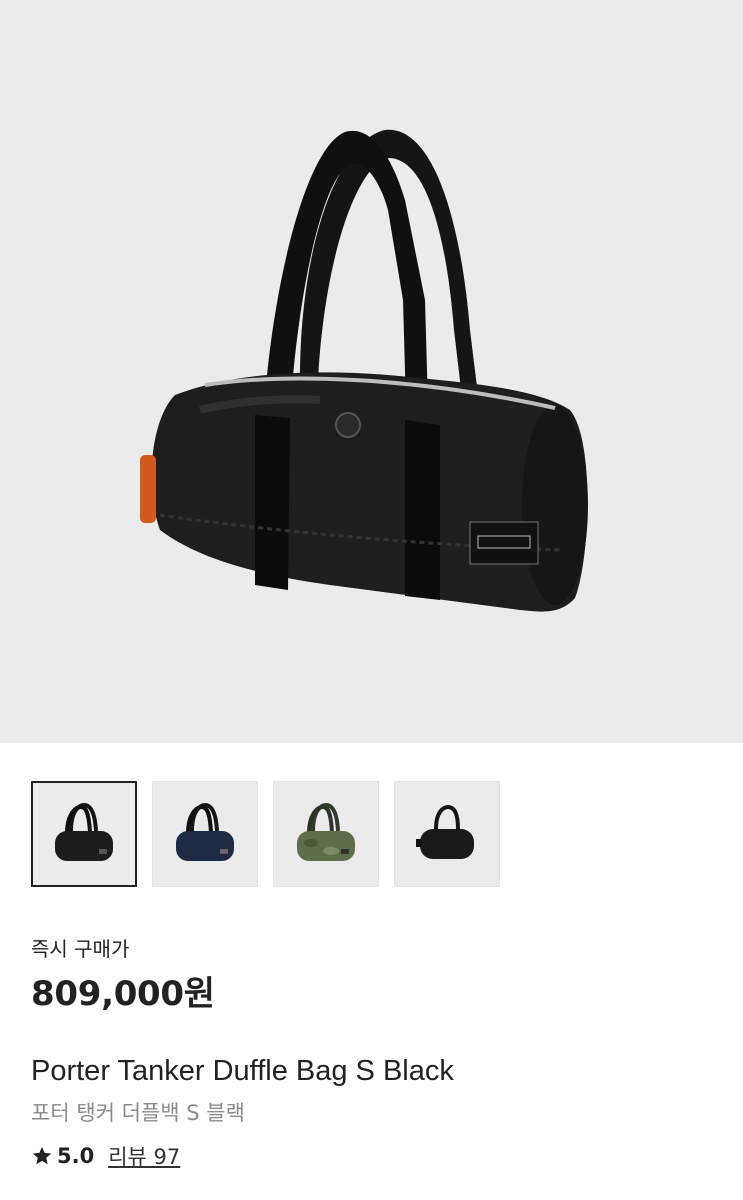 Image resolution: width=743 pixels, height=1200 pixels. Describe the element at coordinates (105, 1156) in the screenshot. I see `rating-row: 5.0 리뷰 97` at that location.